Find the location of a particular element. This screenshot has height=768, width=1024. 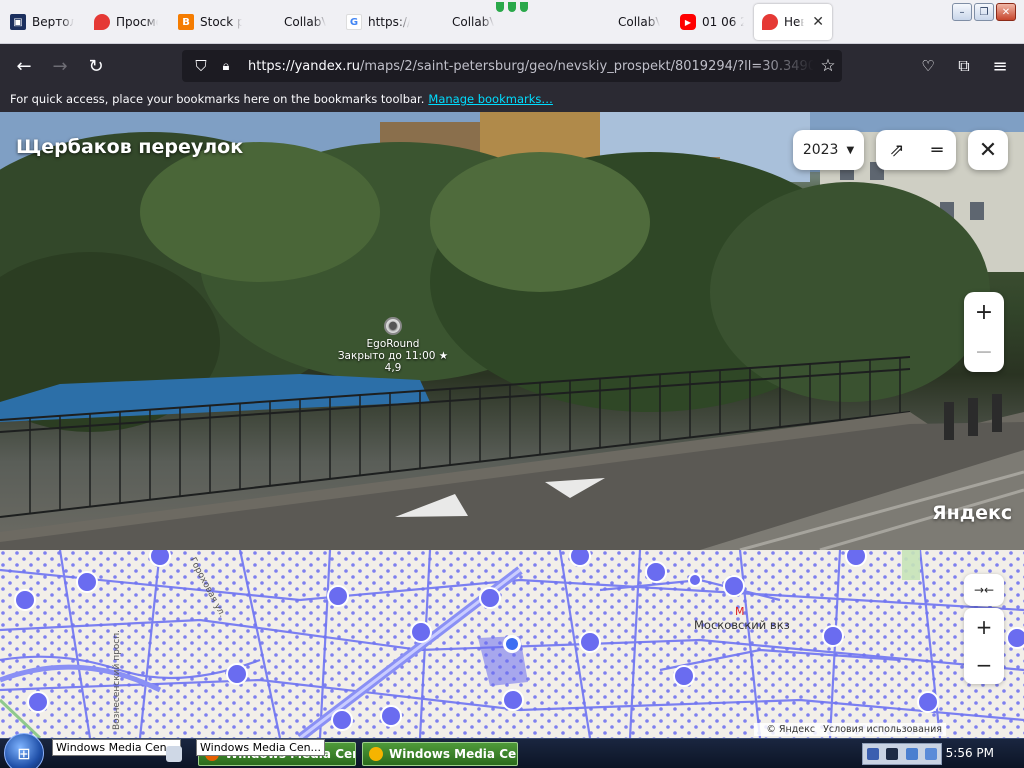

close-panorama-button: ✕ is located at coordinates (988, 150).